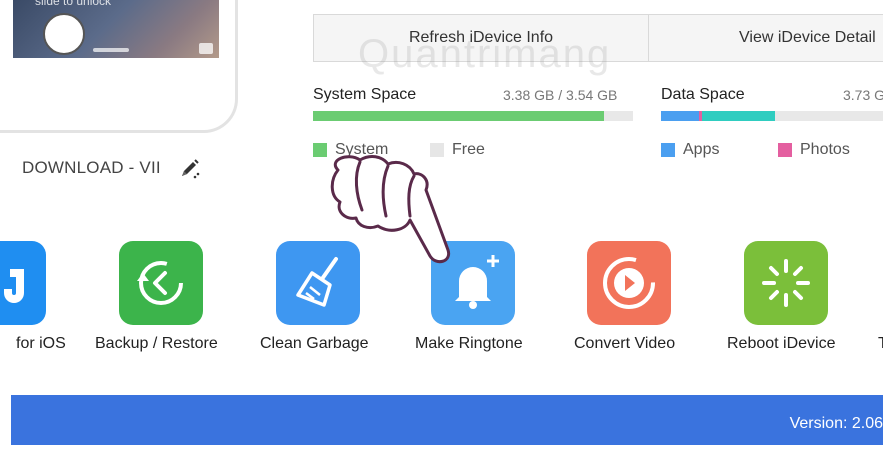 This screenshot has height=452, width=883. Describe the element at coordinates (703, 94) in the screenshot. I see `data-space-label: Data Space` at that location.